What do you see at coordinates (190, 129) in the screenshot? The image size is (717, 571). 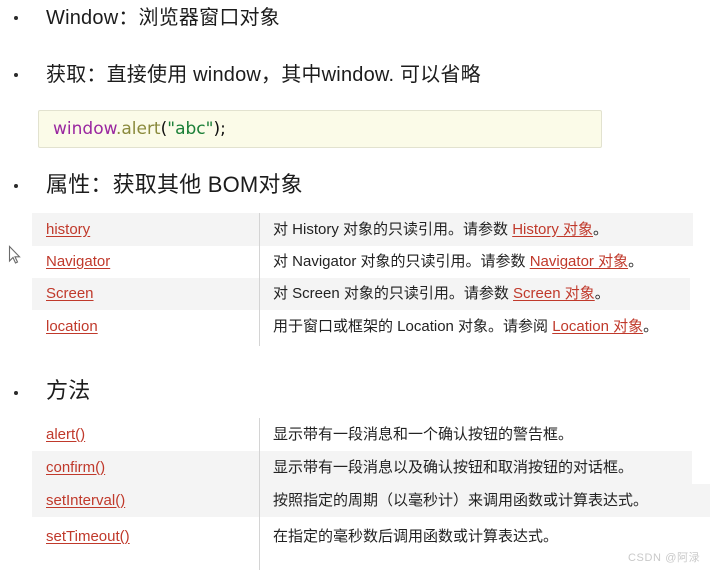 I see `code-token-string: "abc"` at bounding box center [190, 129].